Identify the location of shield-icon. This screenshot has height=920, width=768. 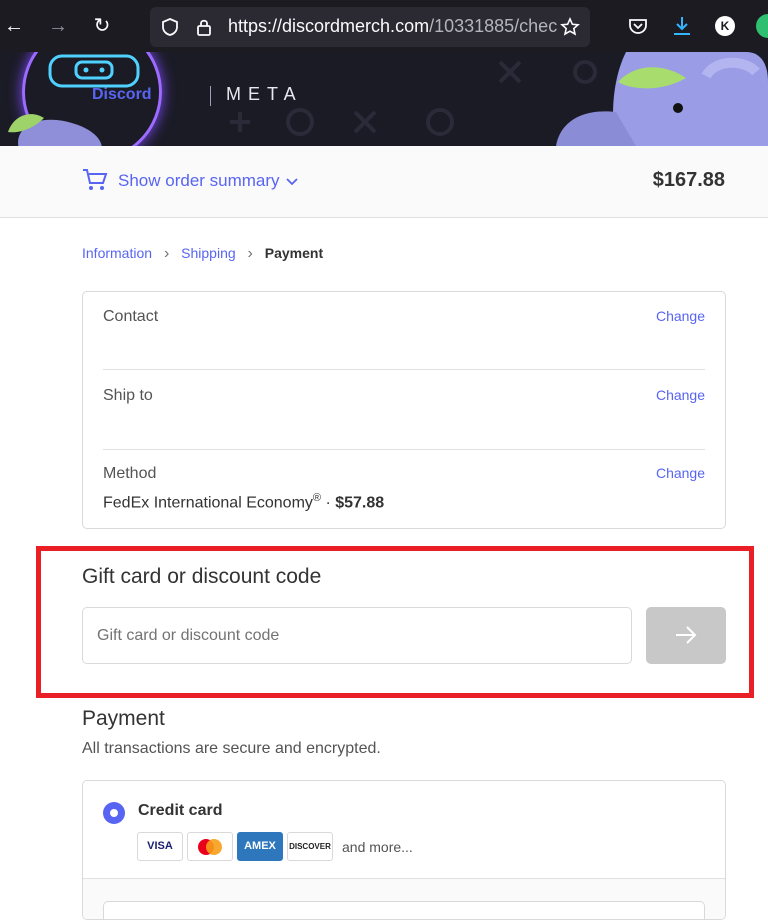
(170, 27).